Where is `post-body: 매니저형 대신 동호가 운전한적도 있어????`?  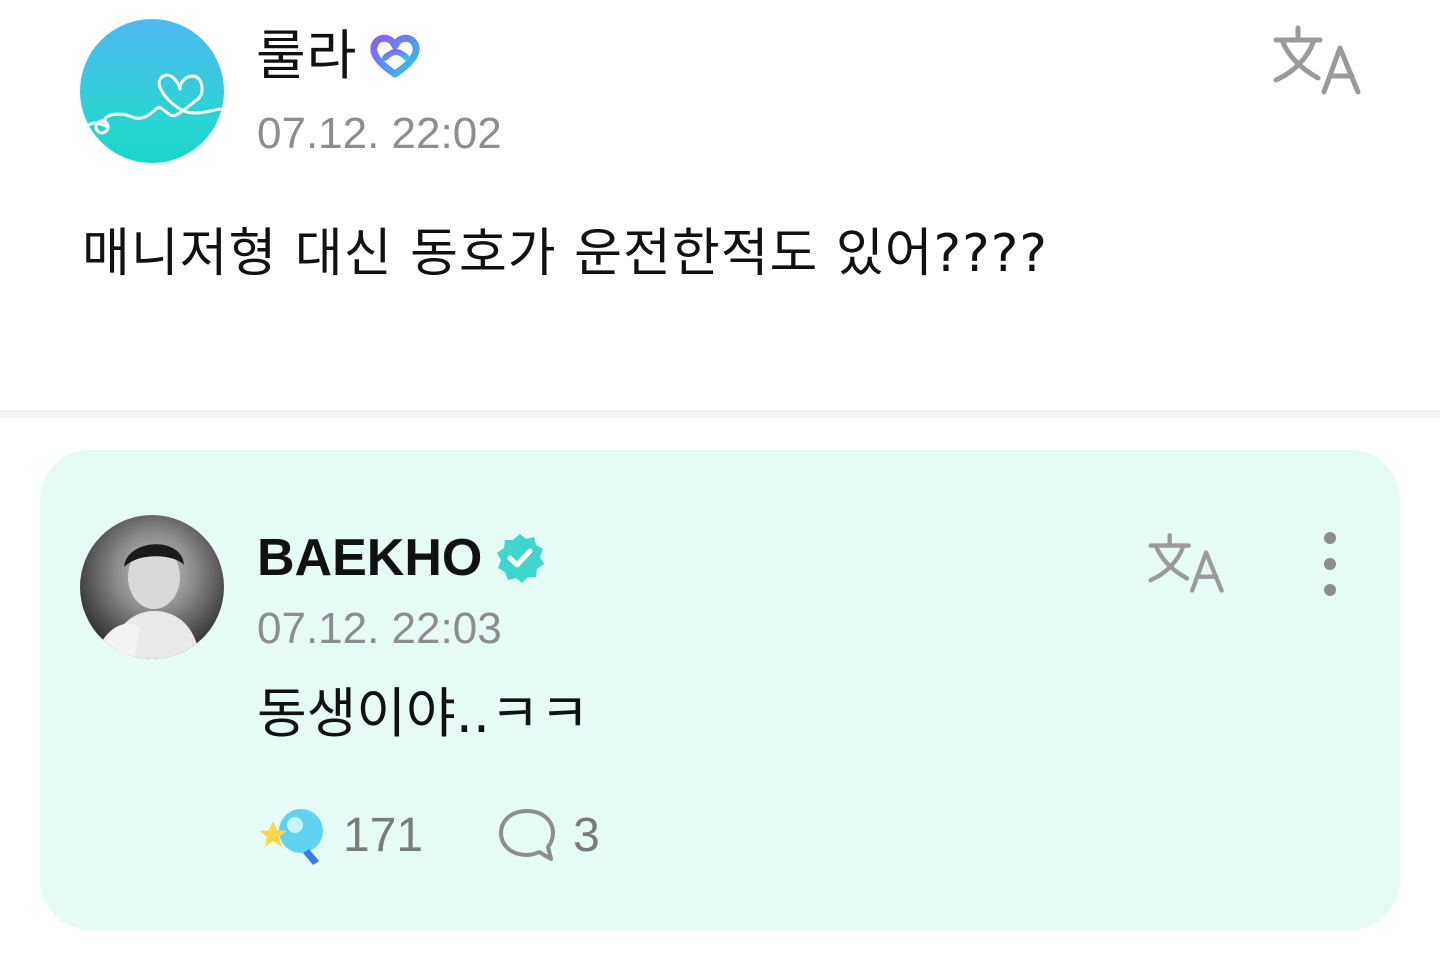
post-body: 매니저형 대신 동호가 운전한적도 있어???? is located at coordinates (565, 254).